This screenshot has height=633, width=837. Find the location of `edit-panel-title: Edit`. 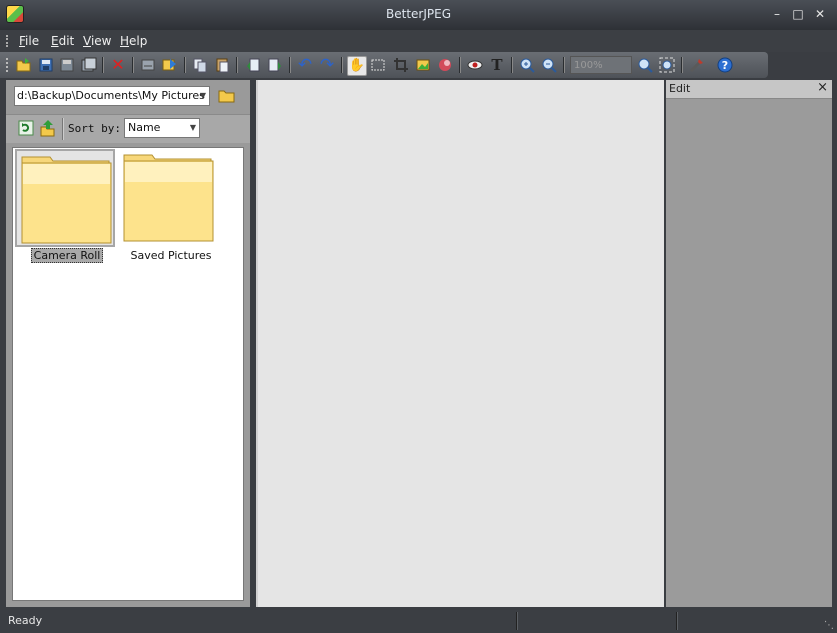

edit-panel-title: Edit is located at coordinates (680, 88).